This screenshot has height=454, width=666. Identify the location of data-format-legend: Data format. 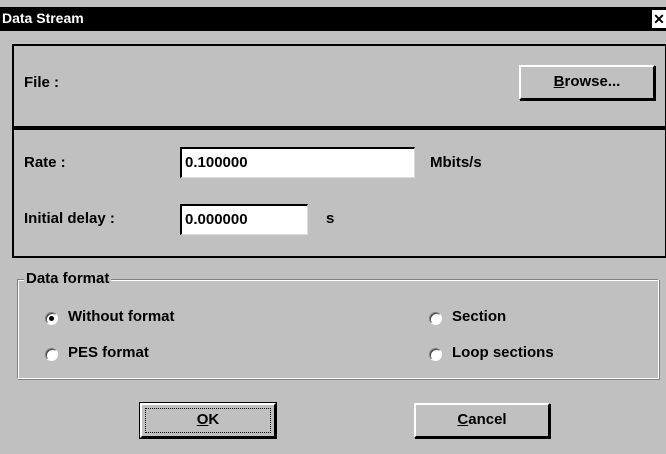
(68, 278).